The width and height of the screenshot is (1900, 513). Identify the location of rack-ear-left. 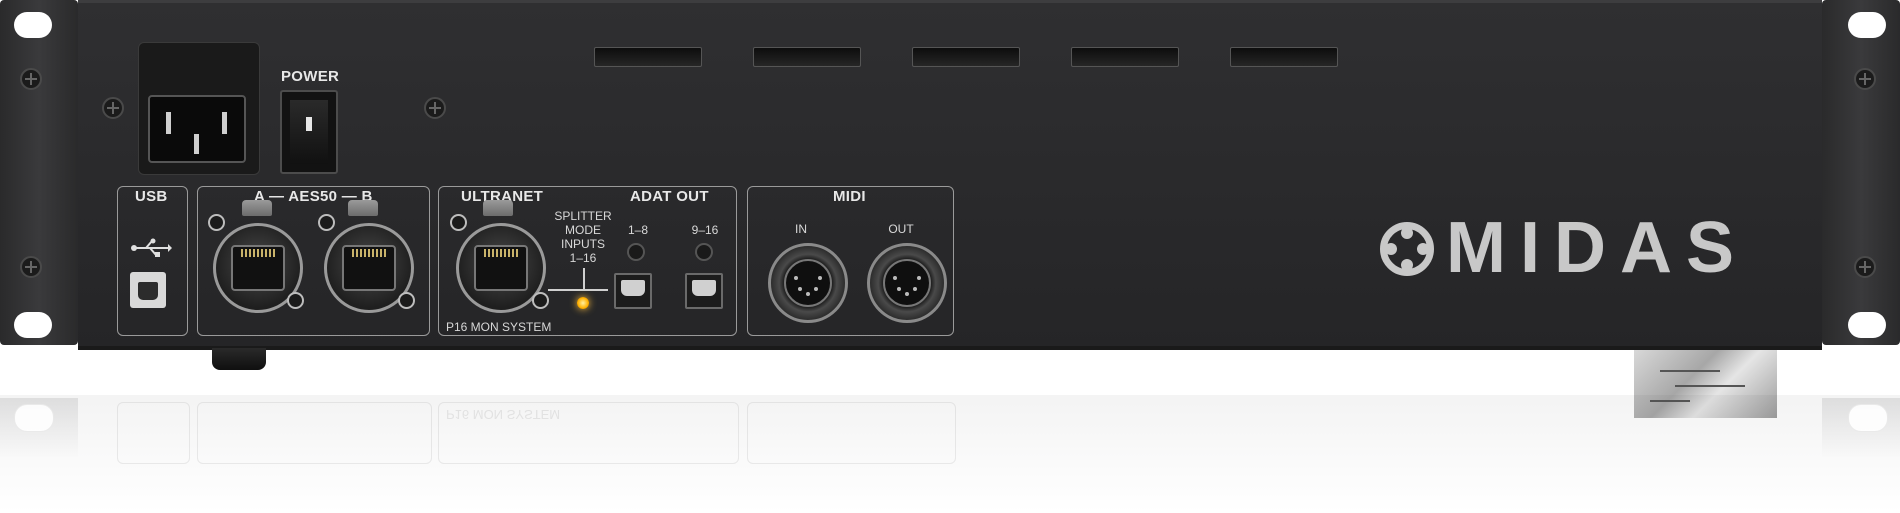
(39, 172).